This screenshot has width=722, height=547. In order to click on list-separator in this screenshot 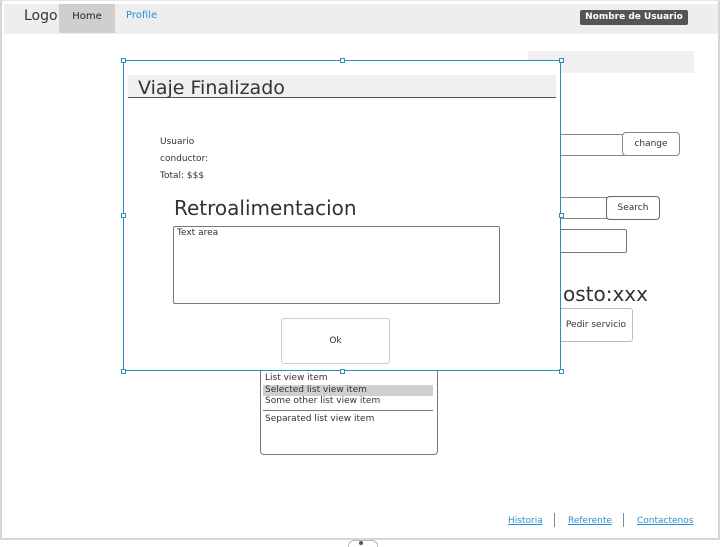, I will do `click(348, 410)`.